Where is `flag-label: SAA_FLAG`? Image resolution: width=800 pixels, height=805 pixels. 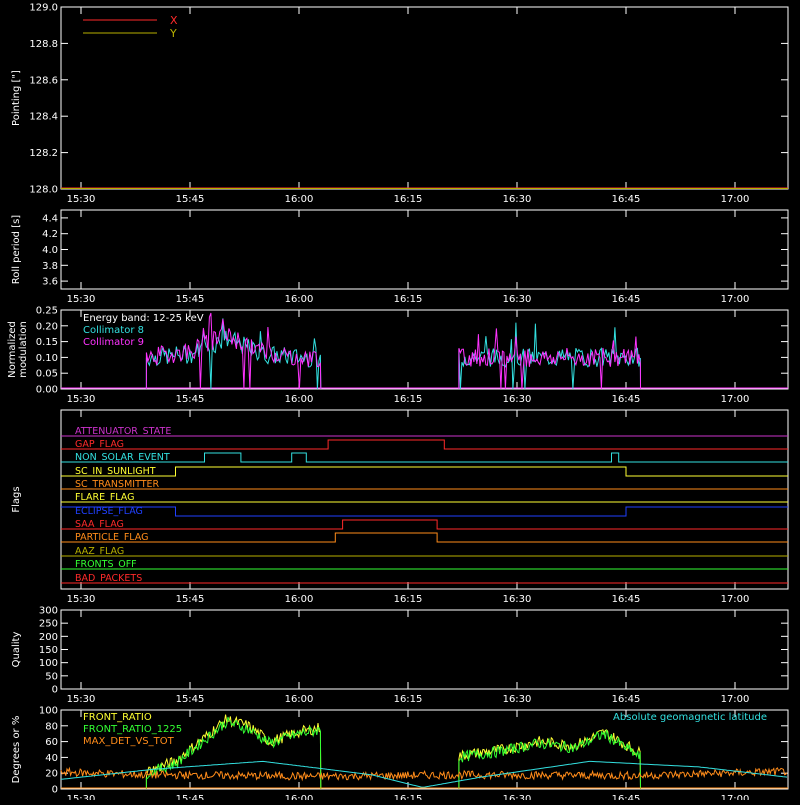
flag-label: SAA_FLAG is located at coordinates (99, 524).